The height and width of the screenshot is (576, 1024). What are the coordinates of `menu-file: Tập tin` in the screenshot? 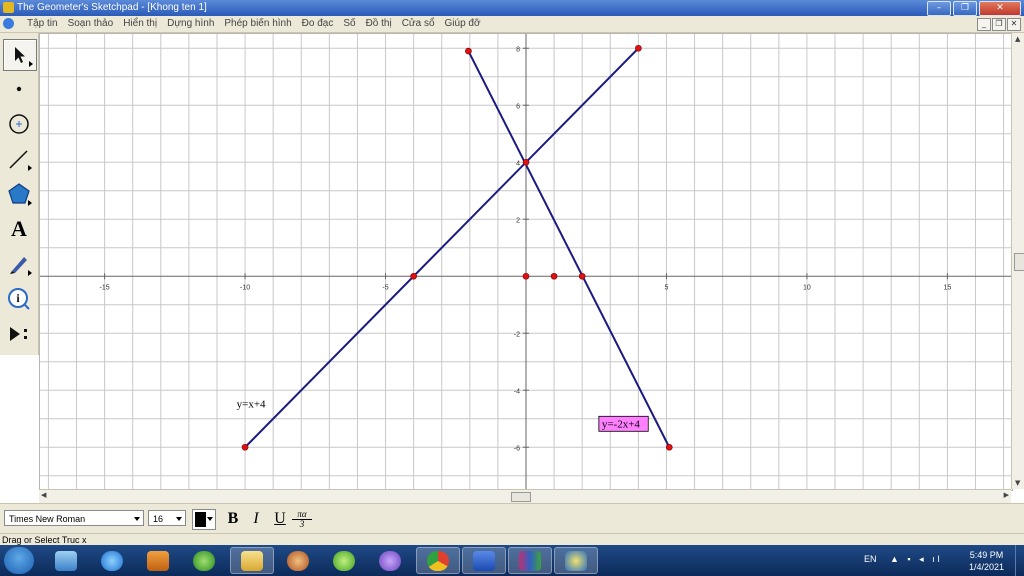 It's located at (42, 24).